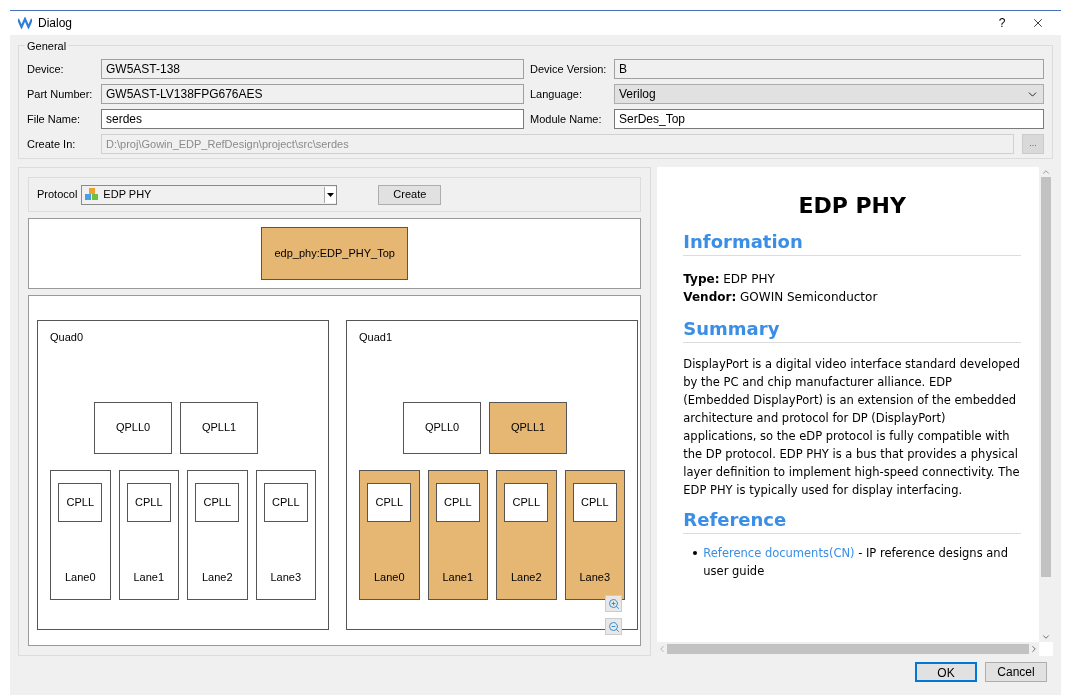  What do you see at coordinates (410, 194) in the screenshot?
I see `create-button: Create` at bounding box center [410, 194].